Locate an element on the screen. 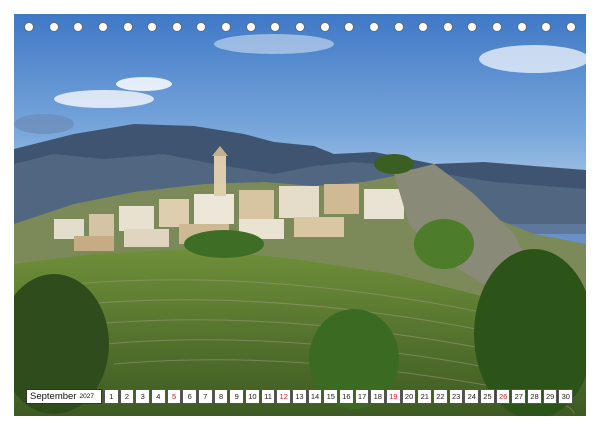 The width and height of the screenshot is (600, 431). month-name: September is located at coordinates (53, 396).